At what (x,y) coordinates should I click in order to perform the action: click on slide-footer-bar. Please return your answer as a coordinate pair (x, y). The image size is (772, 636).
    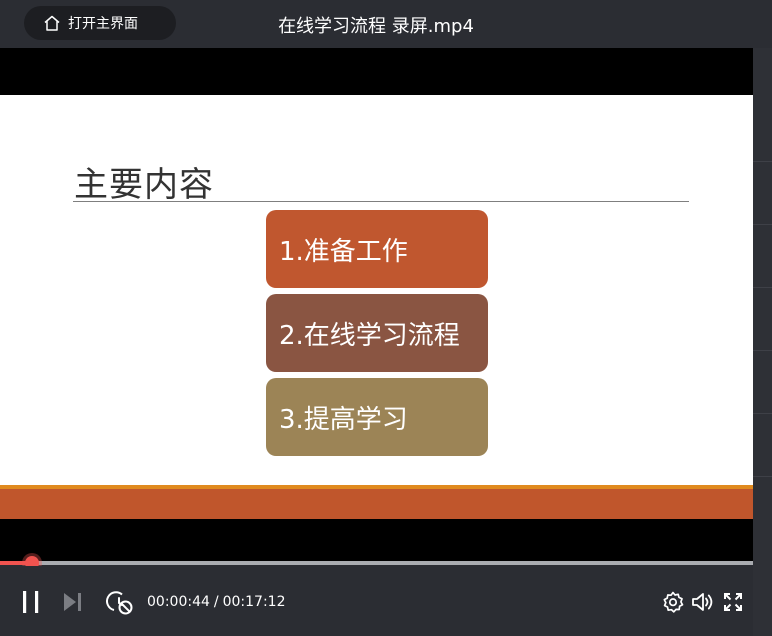
    Looking at the image, I should click on (376, 504).